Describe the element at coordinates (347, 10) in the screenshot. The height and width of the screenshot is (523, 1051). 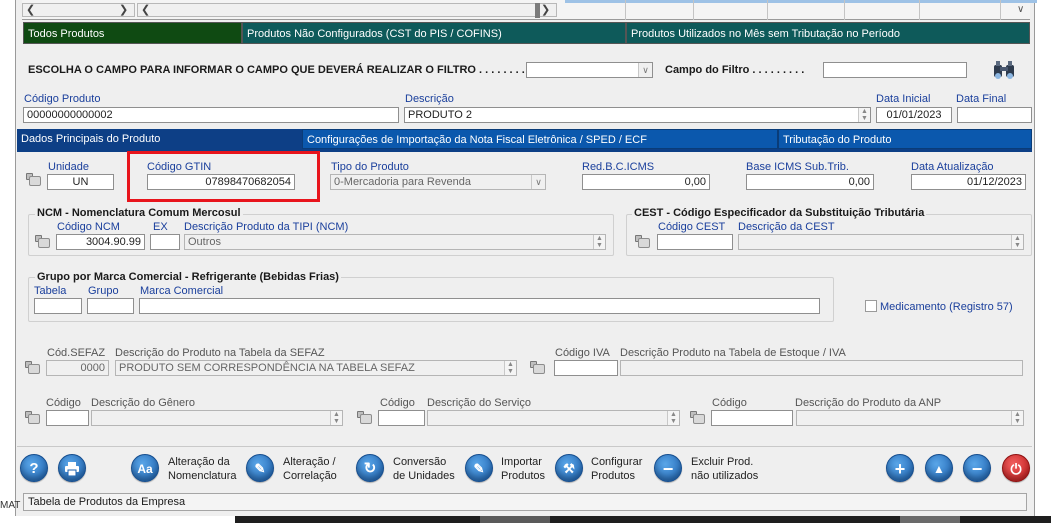
I see `grid-scrollbar-main: ❮ ❯` at that location.